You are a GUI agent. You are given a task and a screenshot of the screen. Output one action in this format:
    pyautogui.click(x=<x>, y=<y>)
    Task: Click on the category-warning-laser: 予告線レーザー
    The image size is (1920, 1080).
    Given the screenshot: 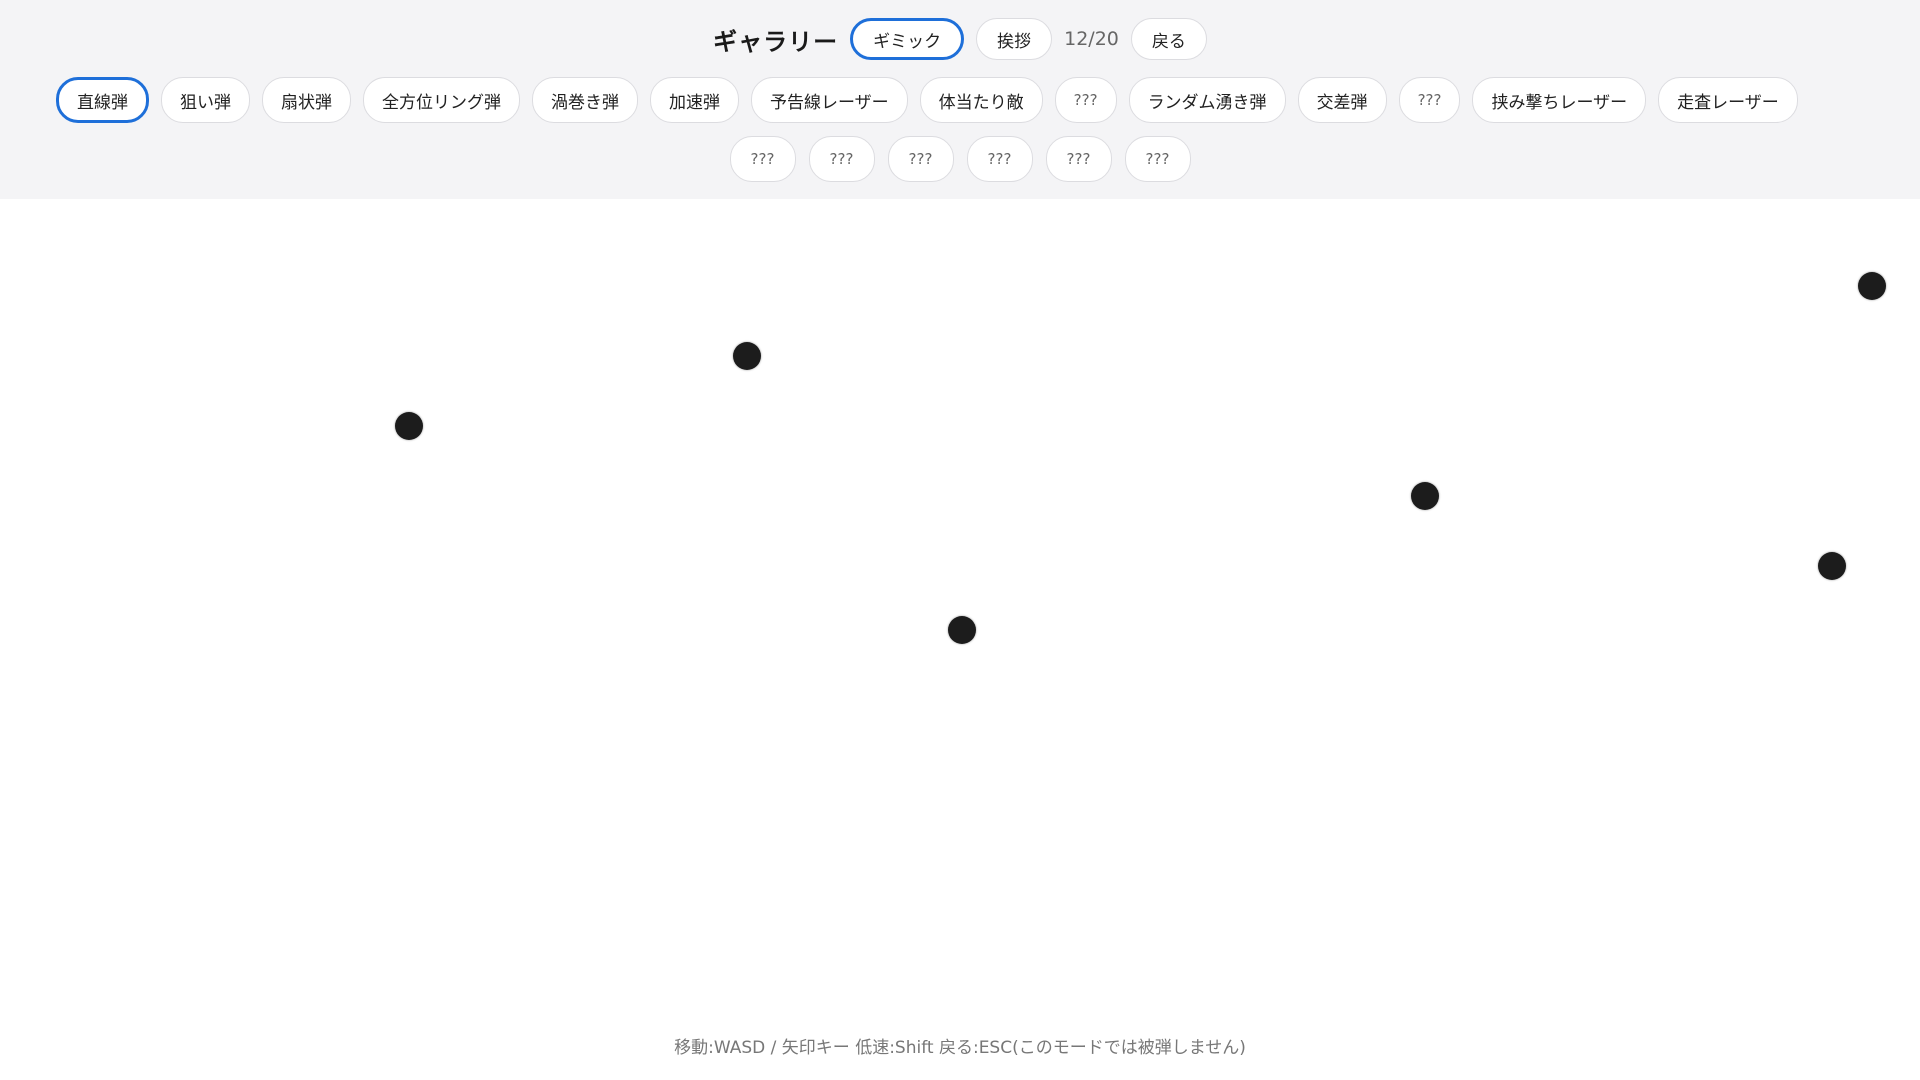 What is the action you would take?
    pyautogui.click(x=829, y=100)
    